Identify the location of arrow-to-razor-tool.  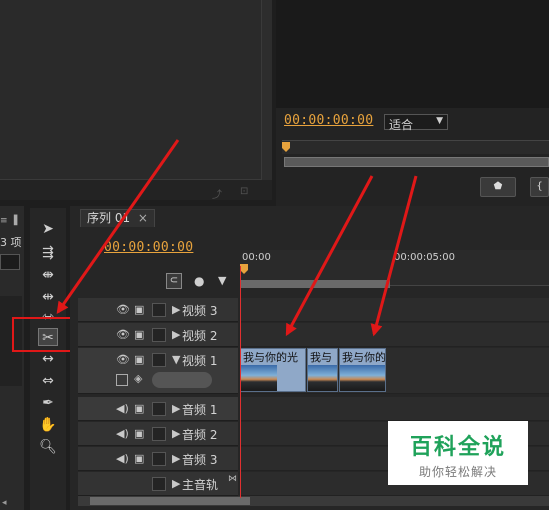
(118, 226).